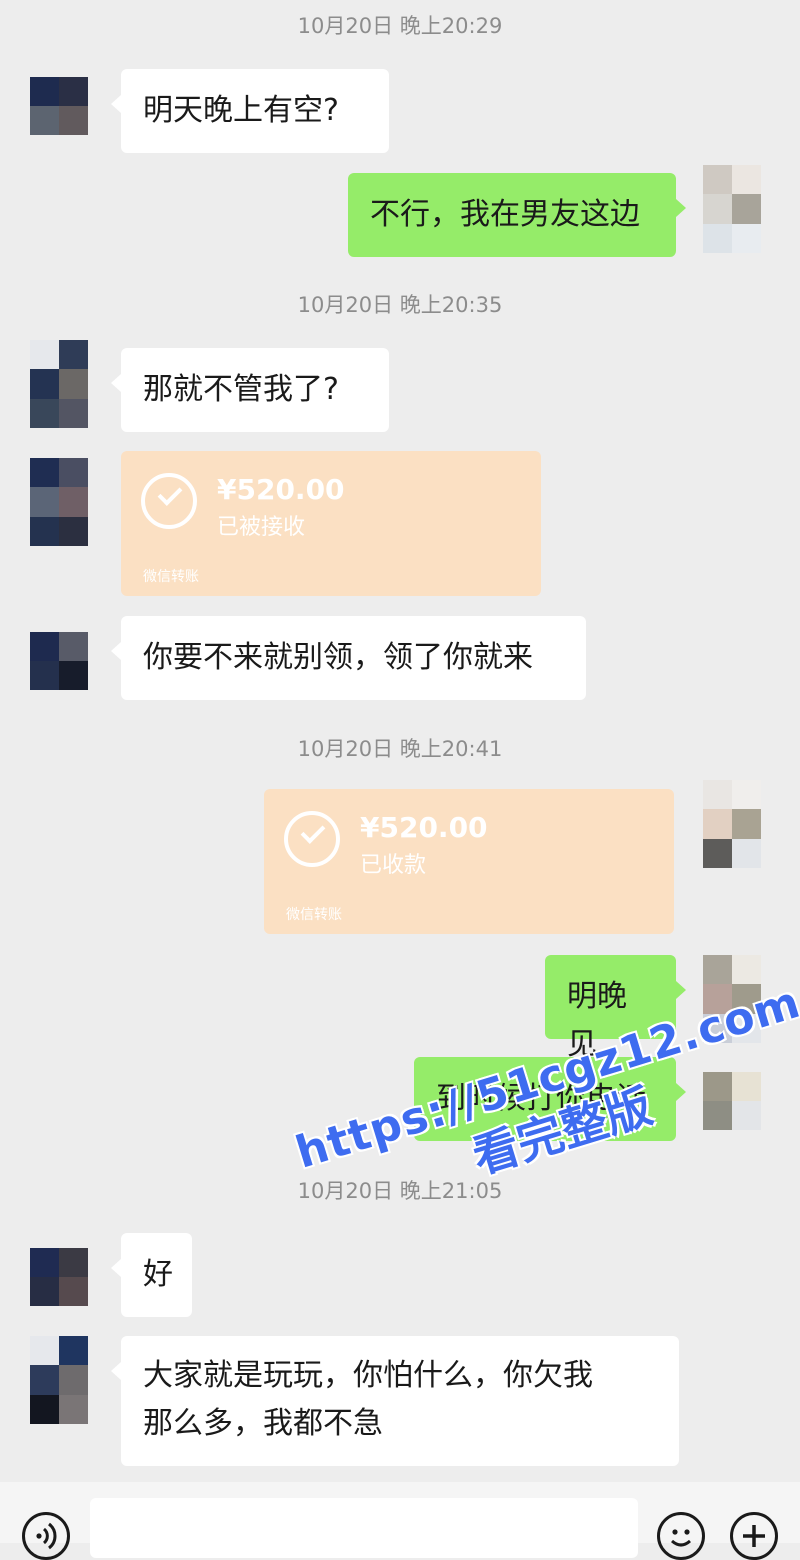  I want to click on emoji-icon, so click(681, 1536).